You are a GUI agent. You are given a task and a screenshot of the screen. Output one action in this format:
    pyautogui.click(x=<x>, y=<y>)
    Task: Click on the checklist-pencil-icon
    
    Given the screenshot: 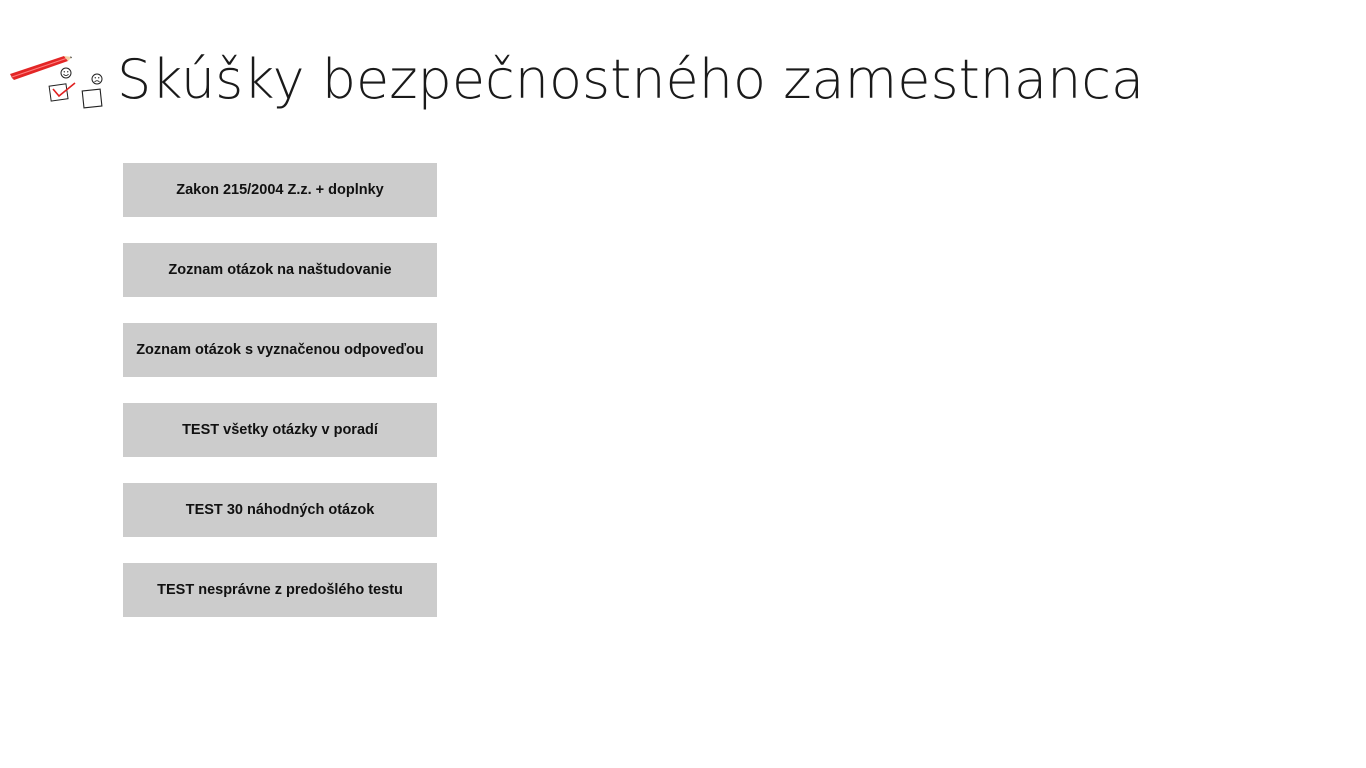 What is the action you would take?
    pyautogui.click(x=58, y=83)
    